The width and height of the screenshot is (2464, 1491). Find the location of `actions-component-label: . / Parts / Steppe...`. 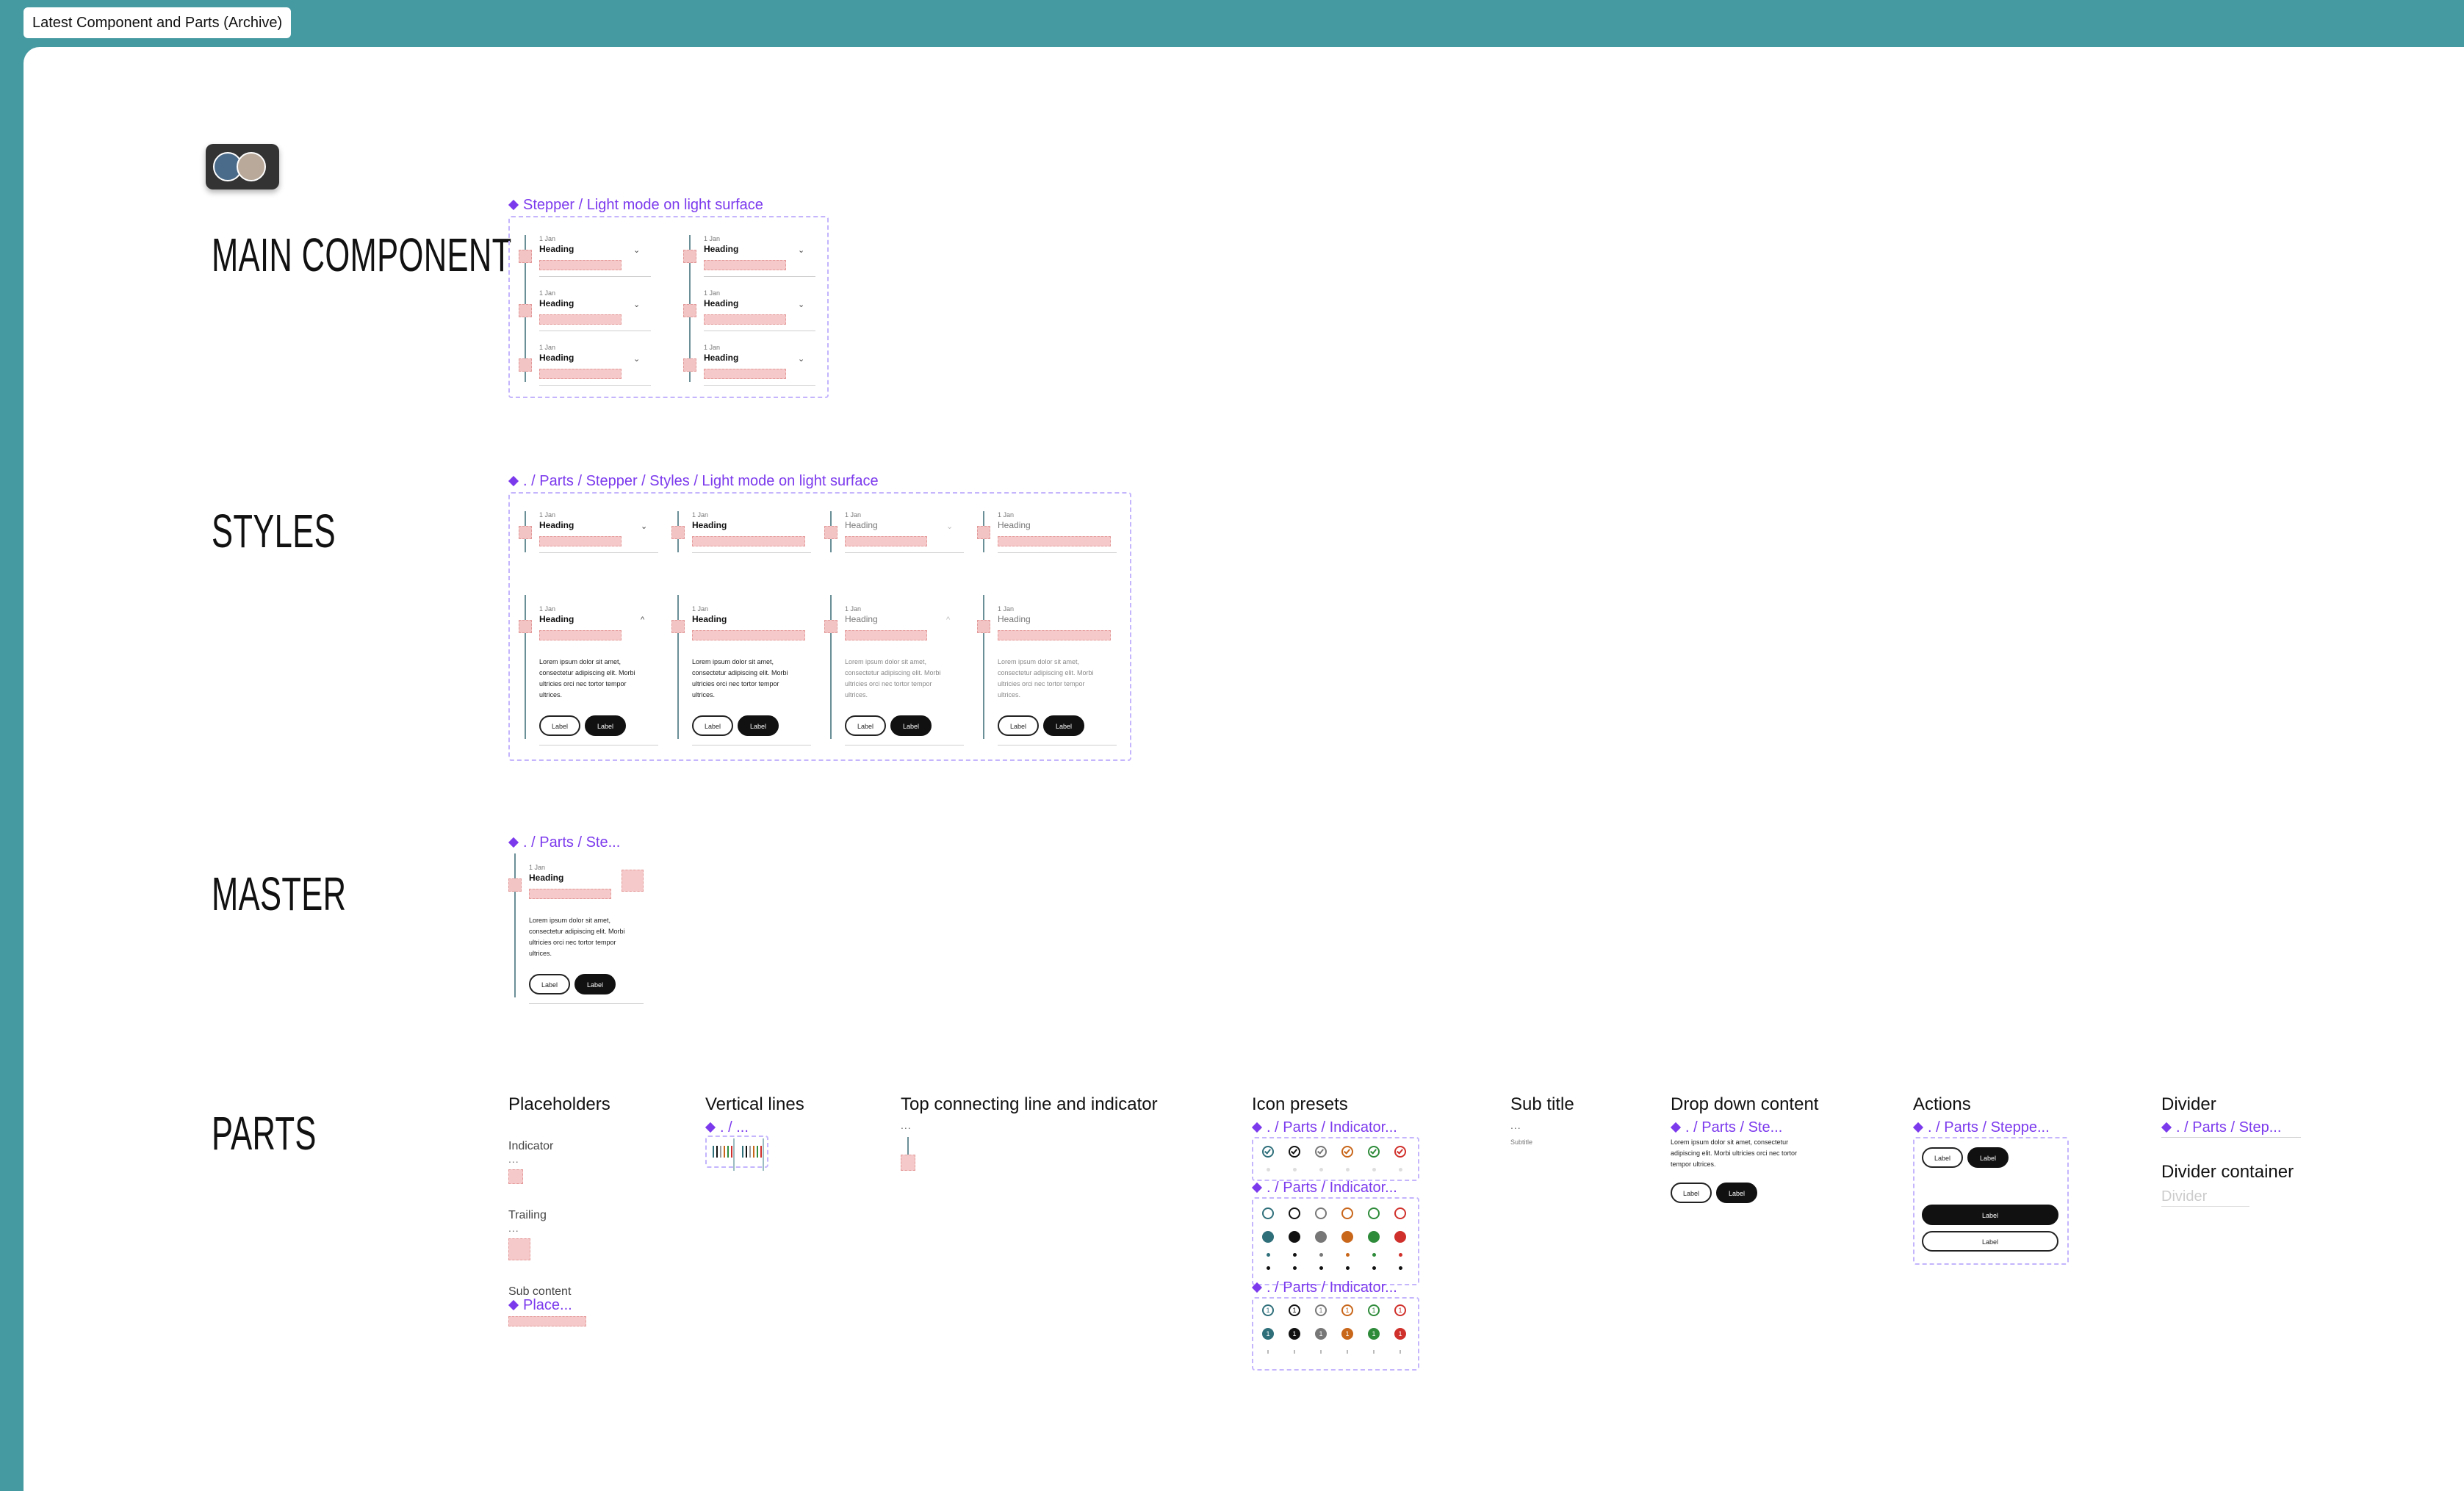

actions-component-label: . / Parts / Steppe... is located at coordinates (1981, 1127).